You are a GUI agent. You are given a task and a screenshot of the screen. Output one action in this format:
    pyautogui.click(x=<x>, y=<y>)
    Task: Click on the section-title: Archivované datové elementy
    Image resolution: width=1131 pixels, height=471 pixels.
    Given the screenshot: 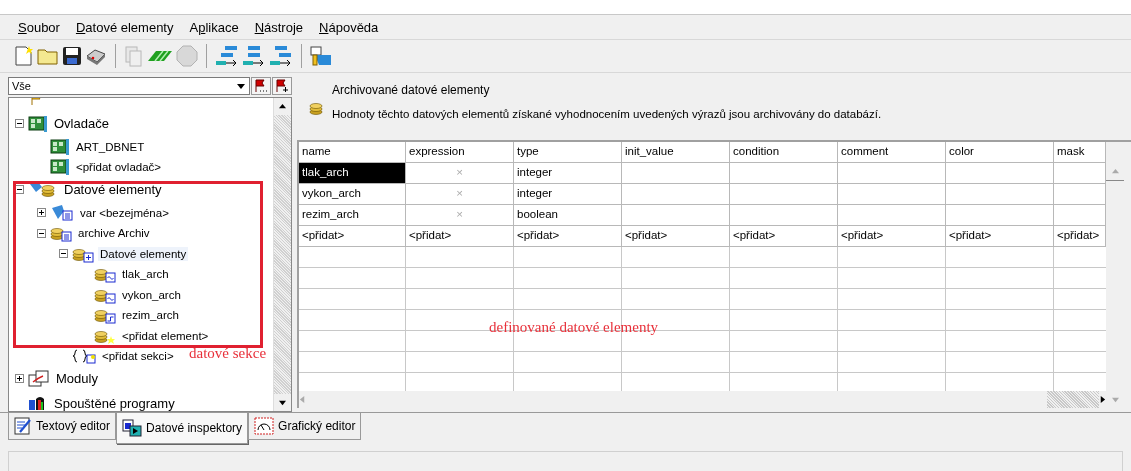 What is the action you would take?
    pyautogui.click(x=411, y=90)
    